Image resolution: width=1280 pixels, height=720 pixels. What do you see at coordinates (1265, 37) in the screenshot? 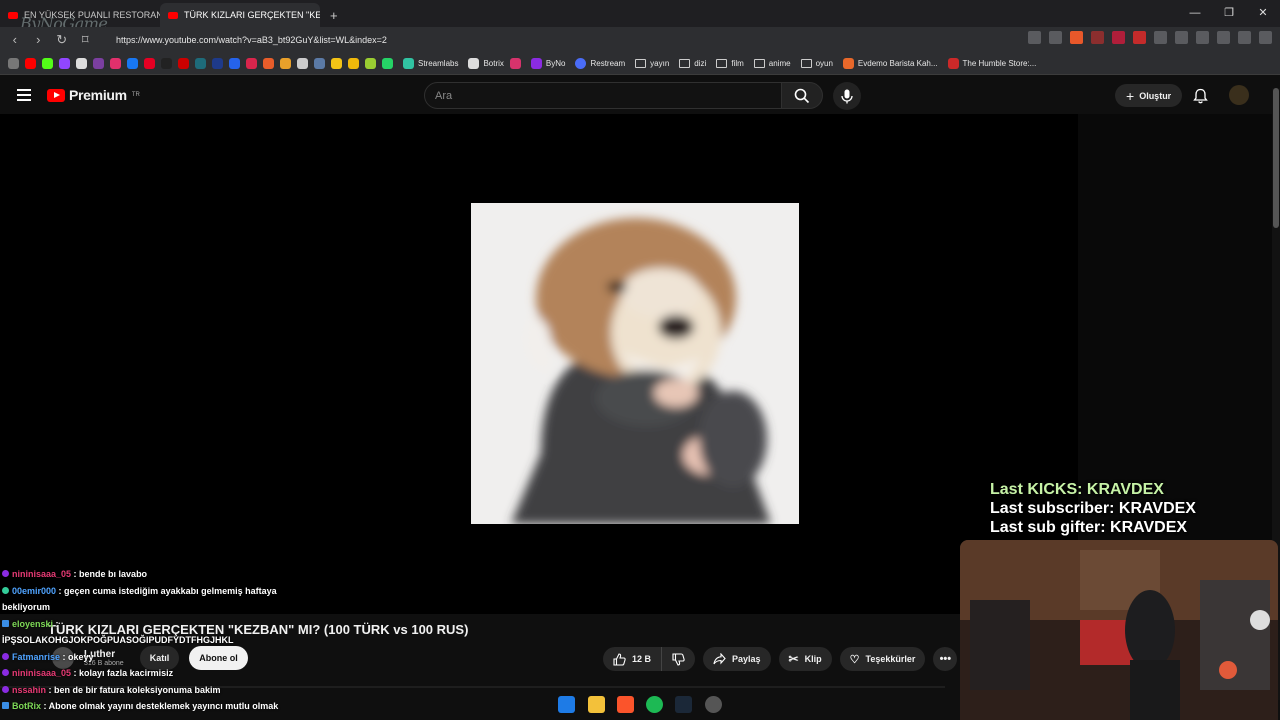
I see `menu-icon` at bounding box center [1265, 37].